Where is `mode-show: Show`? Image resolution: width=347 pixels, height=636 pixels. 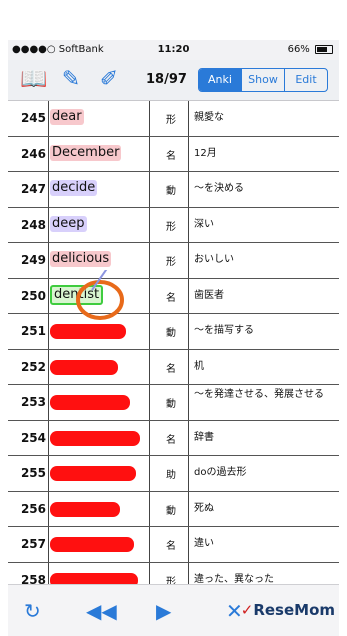 mode-show: Show is located at coordinates (262, 80).